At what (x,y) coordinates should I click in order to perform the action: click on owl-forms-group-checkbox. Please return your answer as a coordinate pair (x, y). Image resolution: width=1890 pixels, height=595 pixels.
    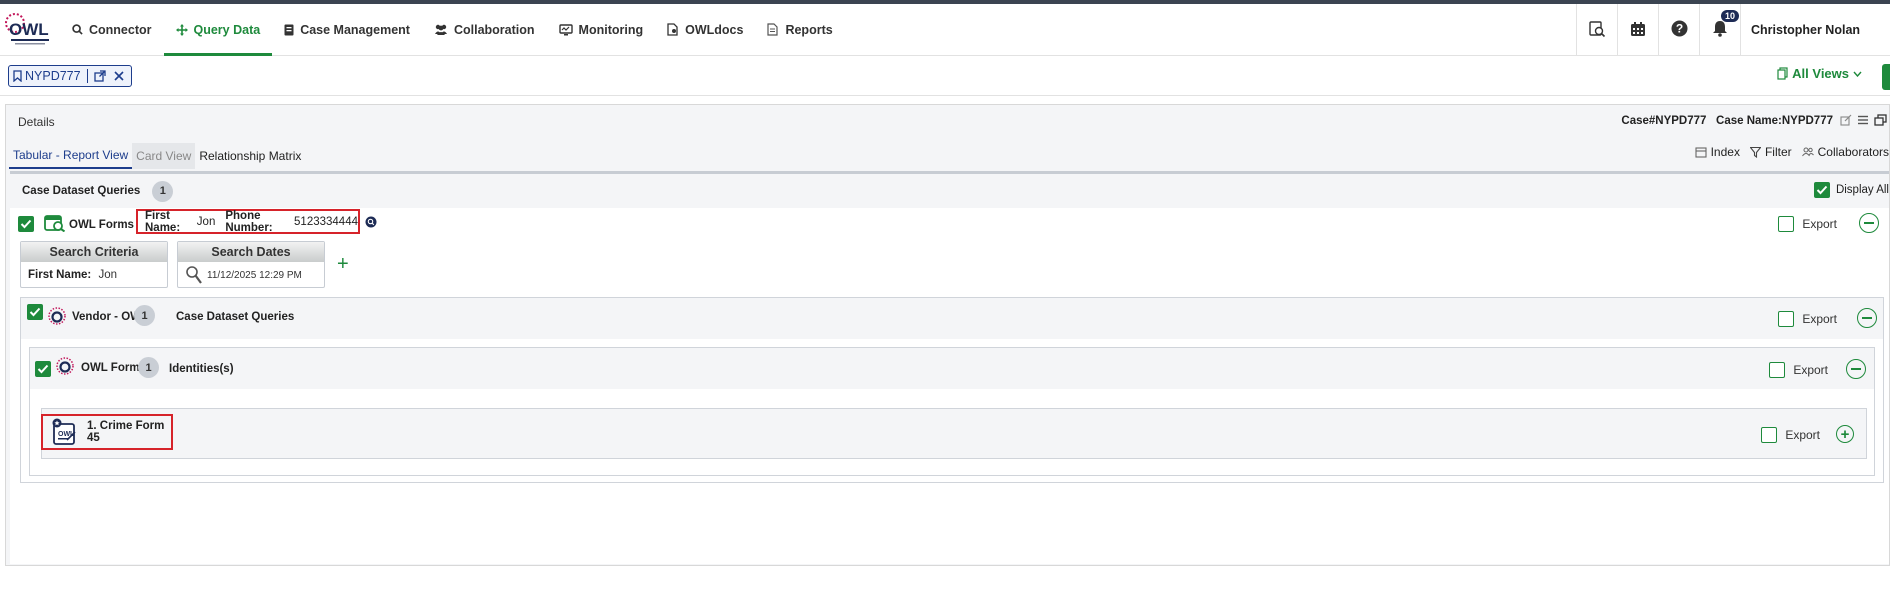
    Looking at the image, I should click on (43, 369).